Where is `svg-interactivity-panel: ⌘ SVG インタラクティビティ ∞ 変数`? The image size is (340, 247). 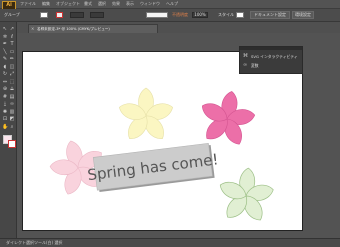
svg-interactivity-panel: ⌘ SVG インタラクティビティ ∞ 変数 is located at coordinates (271, 60).